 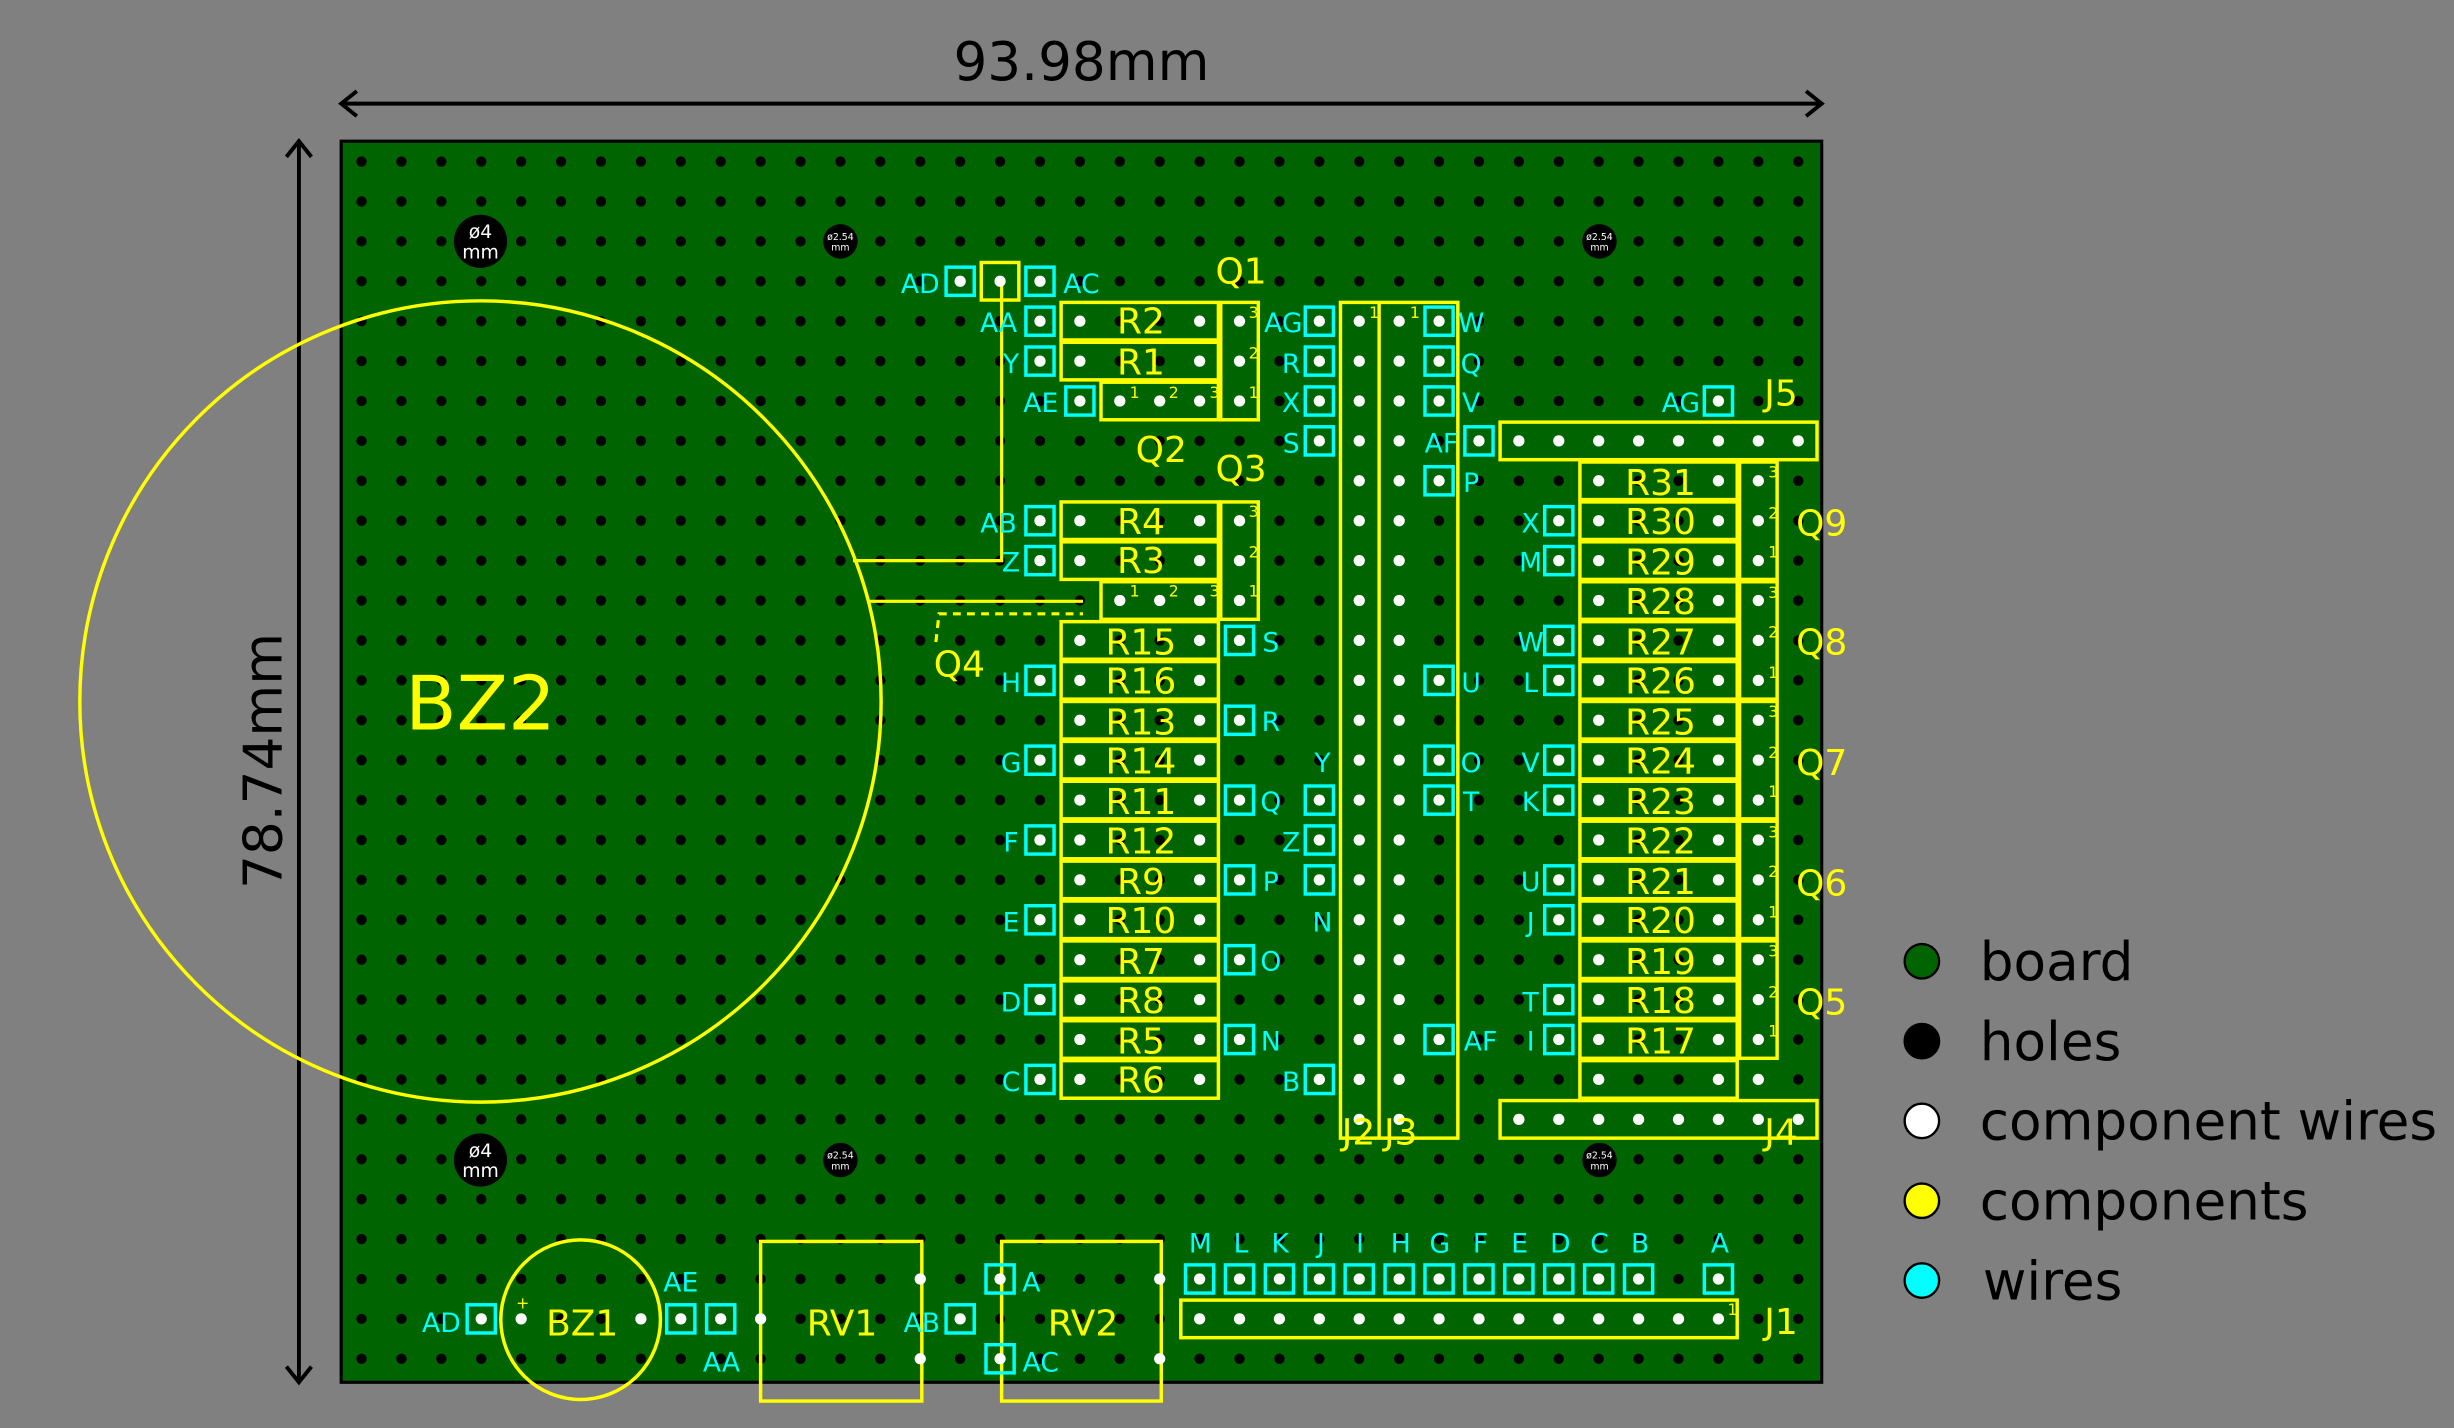 I want to click on wire-label: AG, so click(x=1681, y=403).